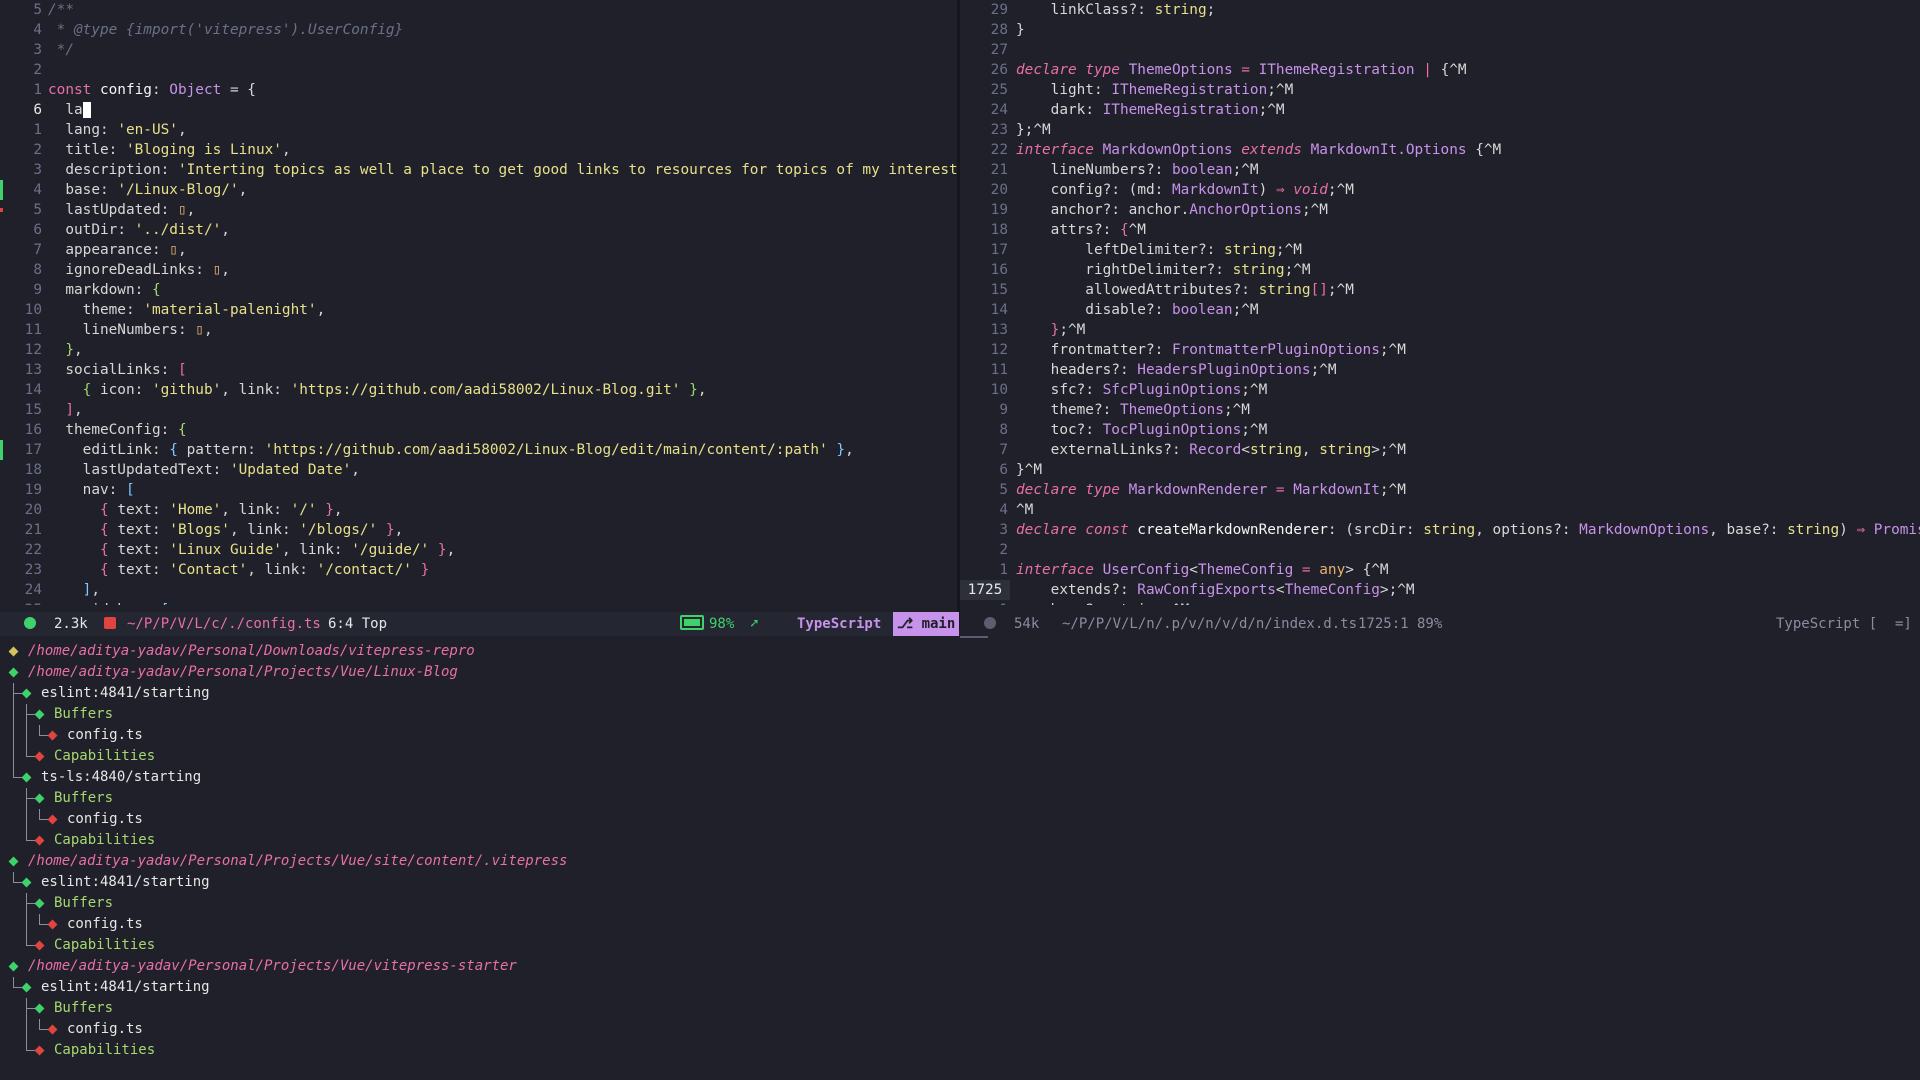 Image resolution: width=1920 pixels, height=1080 pixels. Describe the element at coordinates (478, 430) in the screenshot. I see `code-line: 16 themeConfig: {` at that location.